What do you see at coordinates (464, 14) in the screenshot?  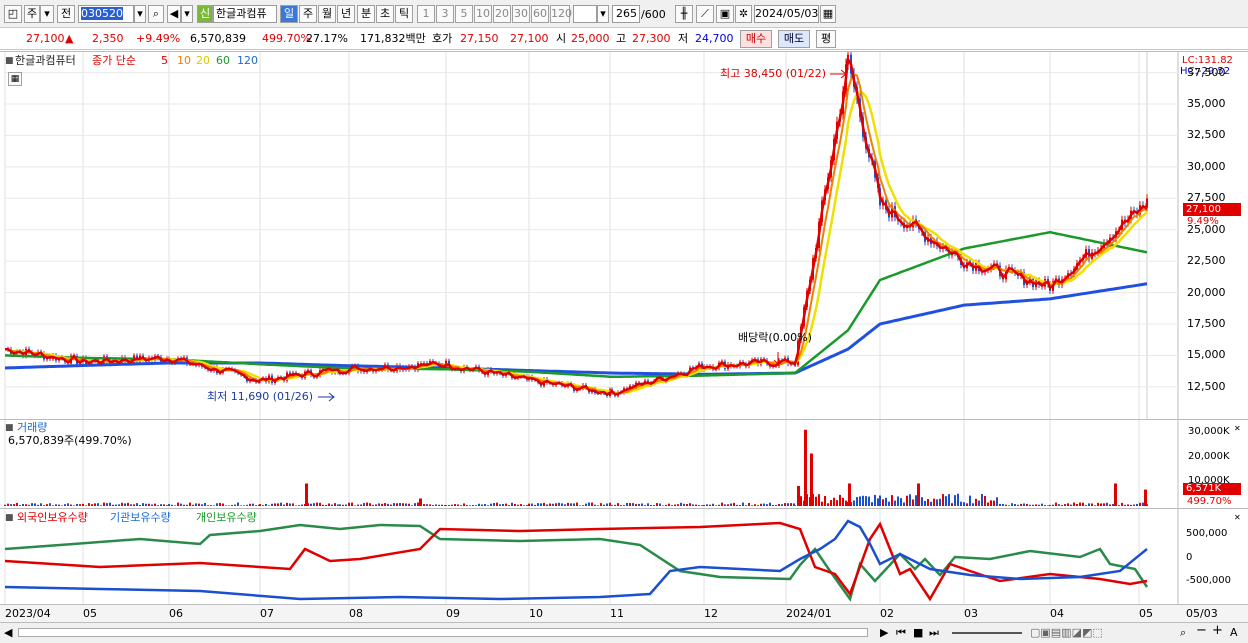 I see `minute-5: 5` at bounding box center [464, 14].